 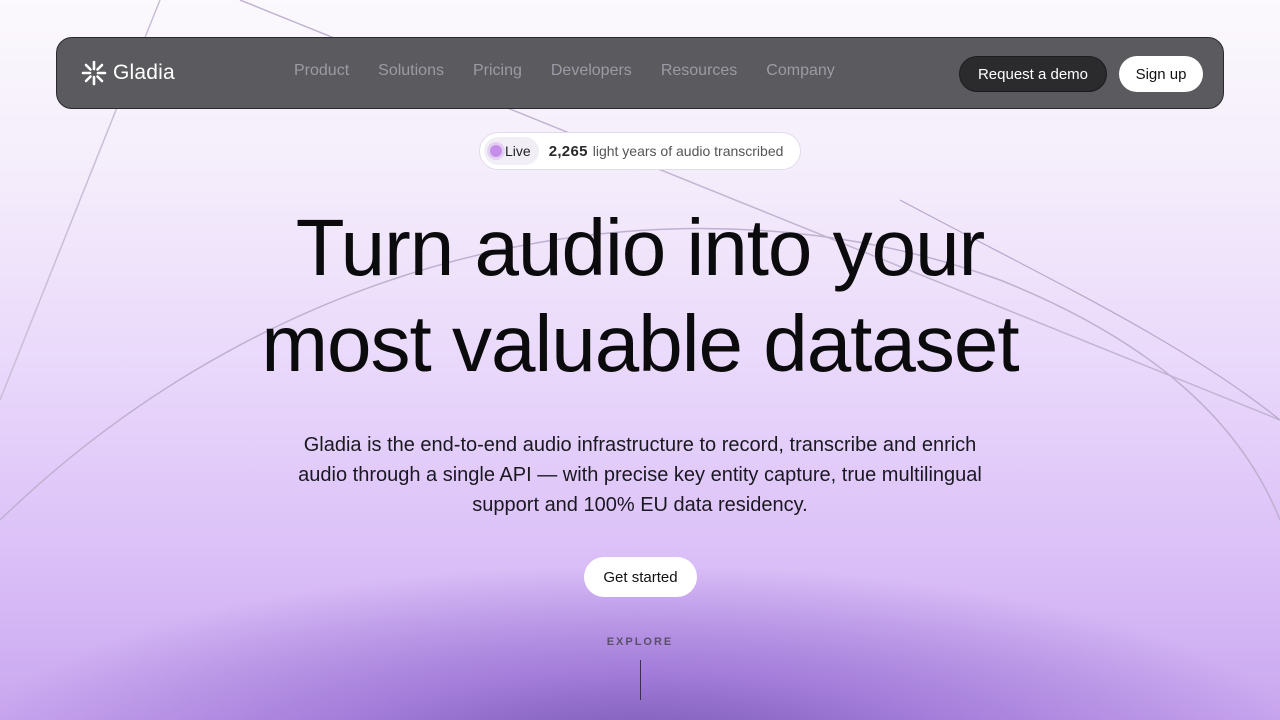 What do you see at coordinates (94, 73) in the screenshot?
I see `gladia-snowflake-icon` at bounding box center [94, 73].